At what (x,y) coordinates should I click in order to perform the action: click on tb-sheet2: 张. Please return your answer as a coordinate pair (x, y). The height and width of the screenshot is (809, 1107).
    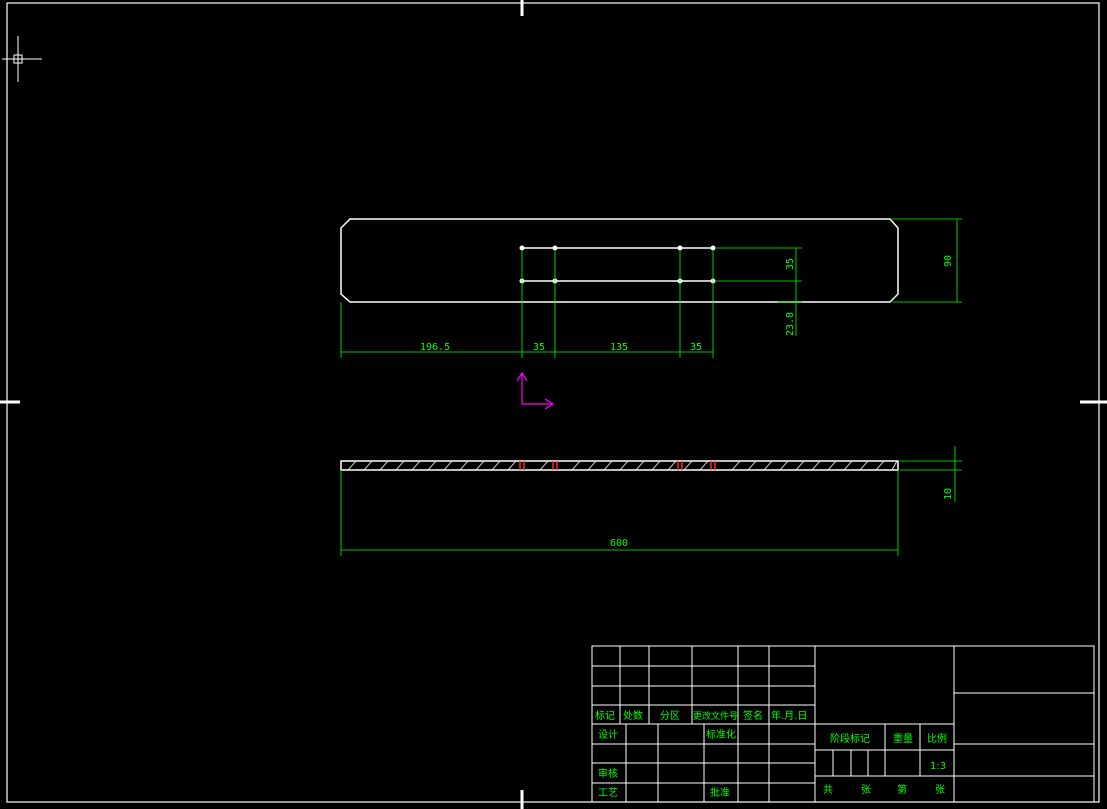
    Looking at the image, I should click on (940, 790).